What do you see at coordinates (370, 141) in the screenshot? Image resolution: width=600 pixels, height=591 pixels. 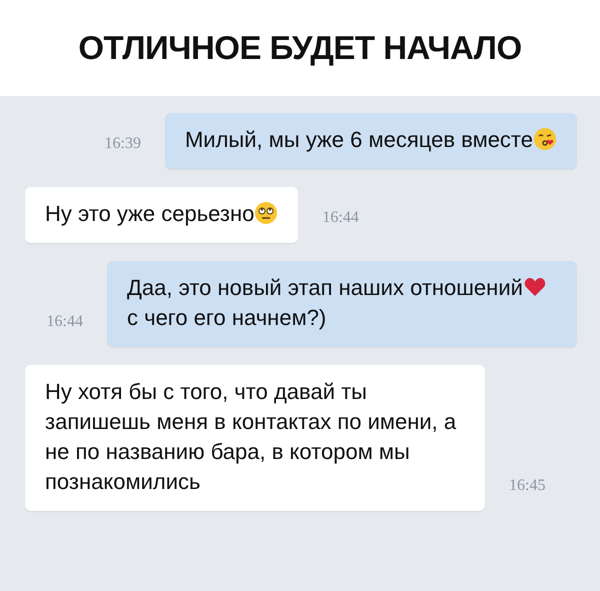 I see `outgoing-message: Милый, мы уже 6 месяцев вместе` at bounding box center [370, 141].